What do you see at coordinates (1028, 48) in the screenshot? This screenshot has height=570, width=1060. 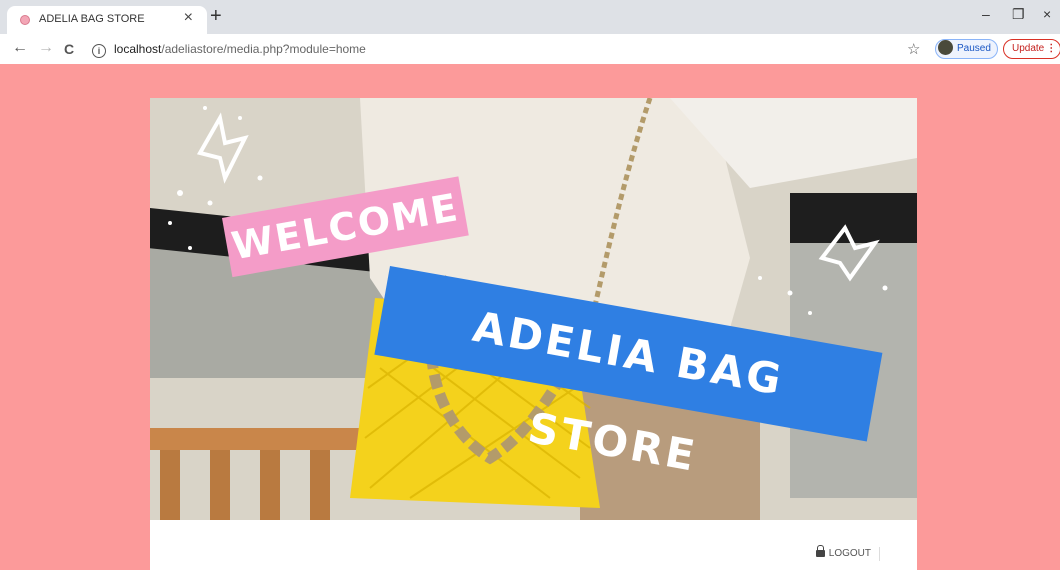 I see `update-label: Update` at bounding box center [1028, 48].